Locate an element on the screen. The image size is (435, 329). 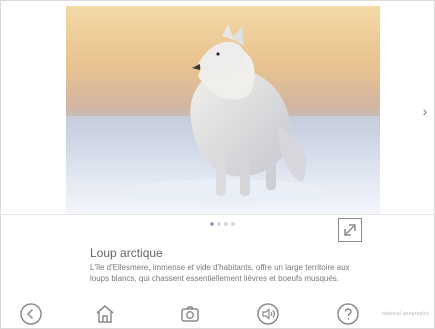
pagination-dots is located at coordinates (225, 225).